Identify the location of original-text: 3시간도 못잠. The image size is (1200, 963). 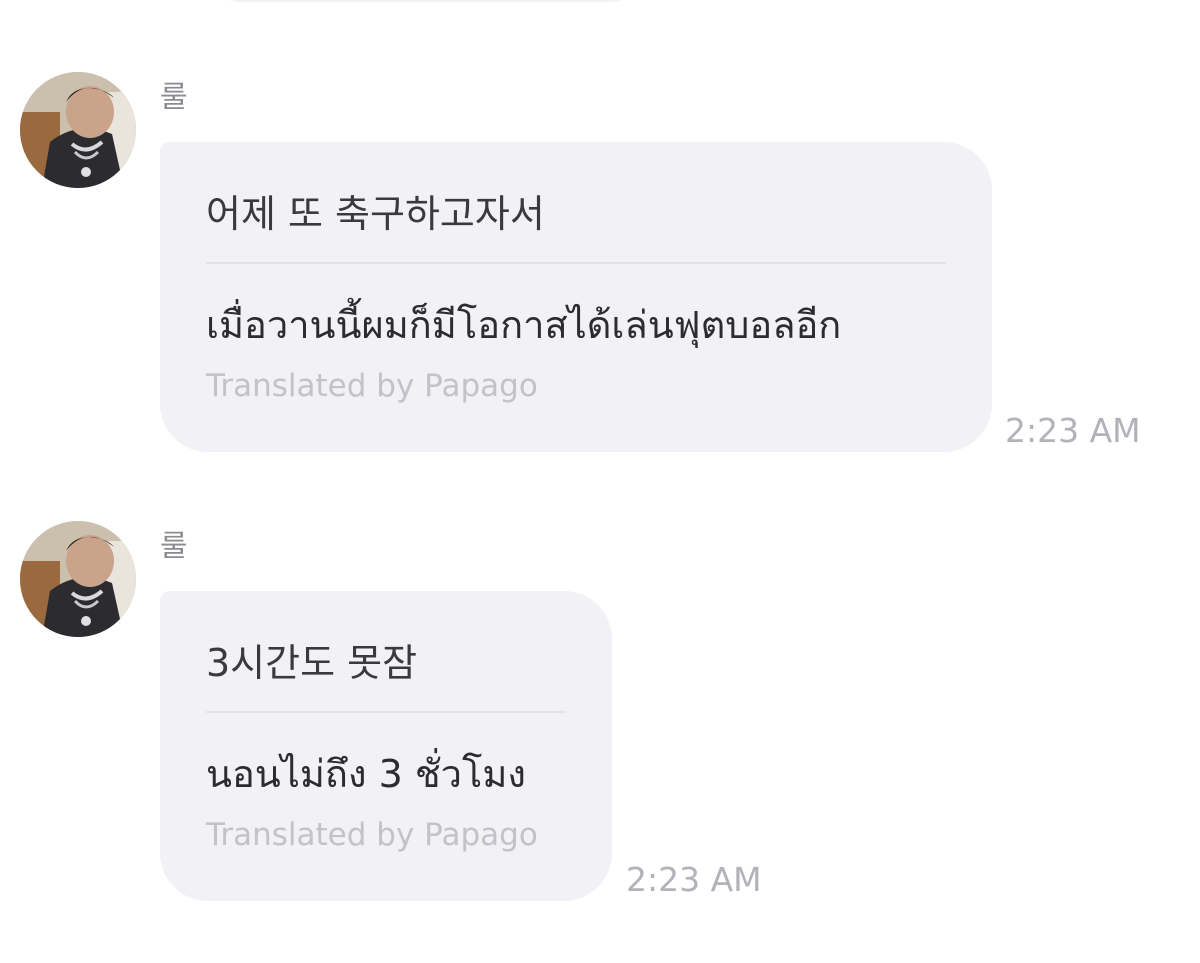
(312, 663).